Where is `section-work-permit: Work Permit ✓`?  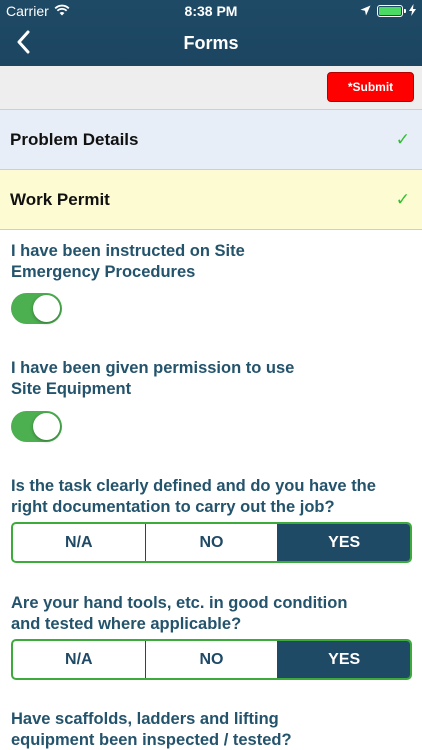
section-work-permit: Work Permit ✓ is located at coordinates (211, 200).